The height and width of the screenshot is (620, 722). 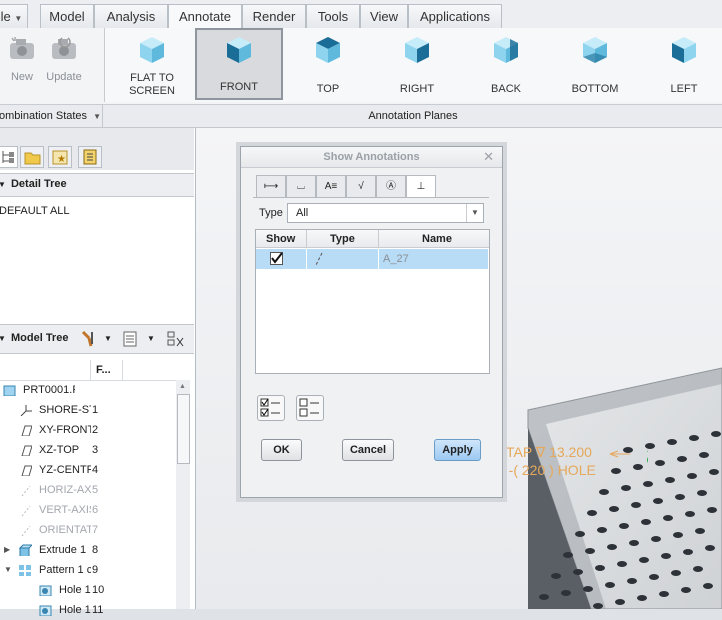 What do you see at coordinates (684, 50) in the screenshot?
I see `cube-left-icon` at bounding box center [684, 50].